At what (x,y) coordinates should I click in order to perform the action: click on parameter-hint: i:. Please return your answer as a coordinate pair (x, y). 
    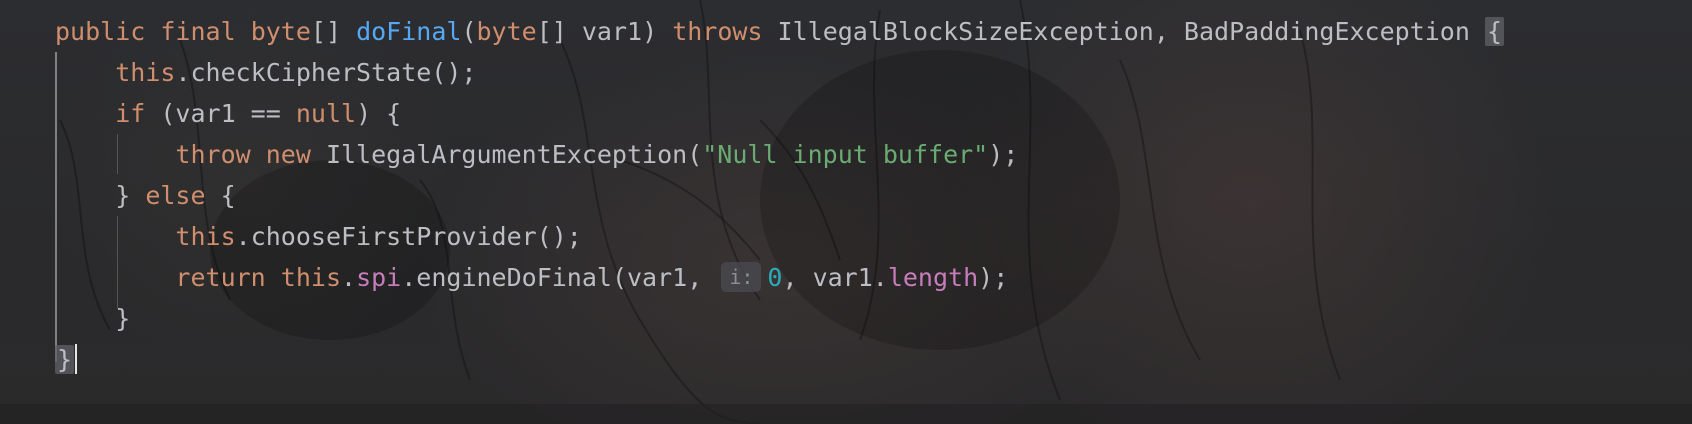
    Looking at the image, I should click on (741, 277).